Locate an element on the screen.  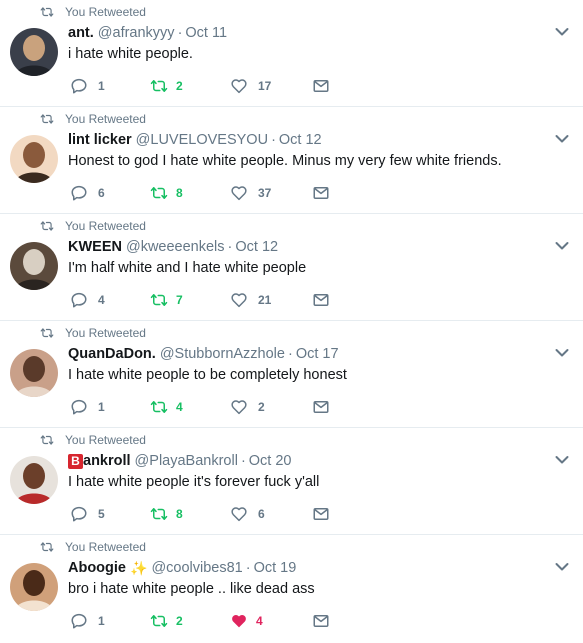
user-handle: @StubbornAzzhole is located at coordinates (222, 354).